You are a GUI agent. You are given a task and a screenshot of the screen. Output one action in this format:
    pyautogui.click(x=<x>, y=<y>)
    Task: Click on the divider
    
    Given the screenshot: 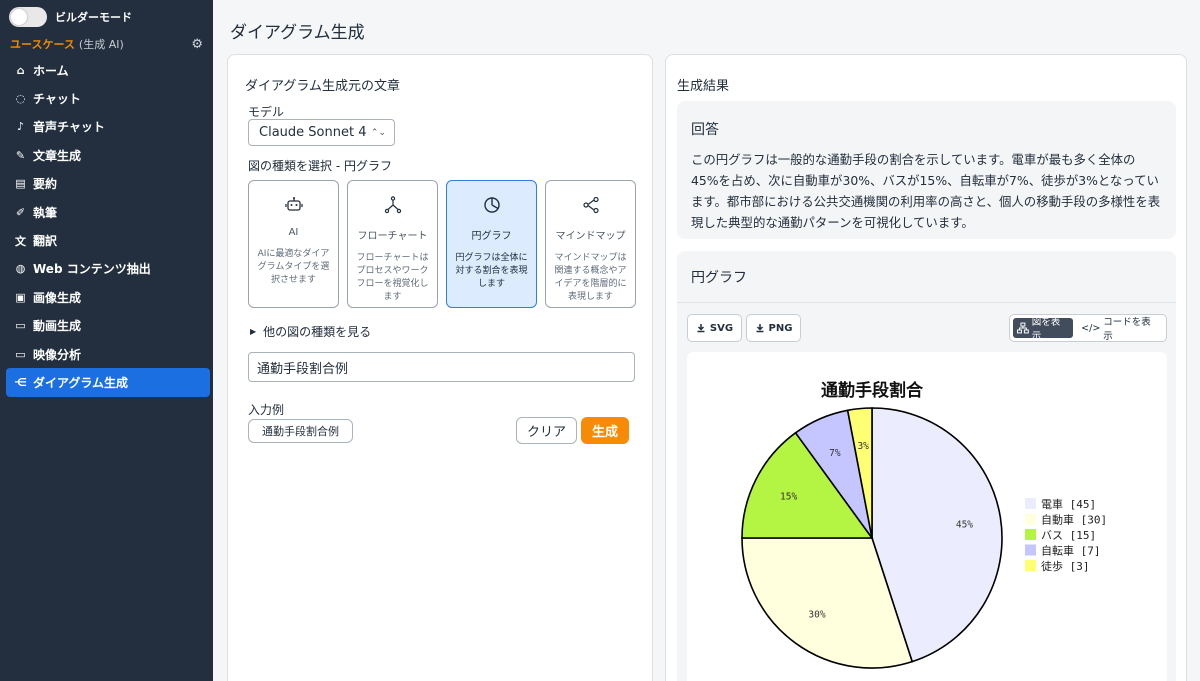 What is the action you would take?
    pyautogui.click(x=926, y=302)
    